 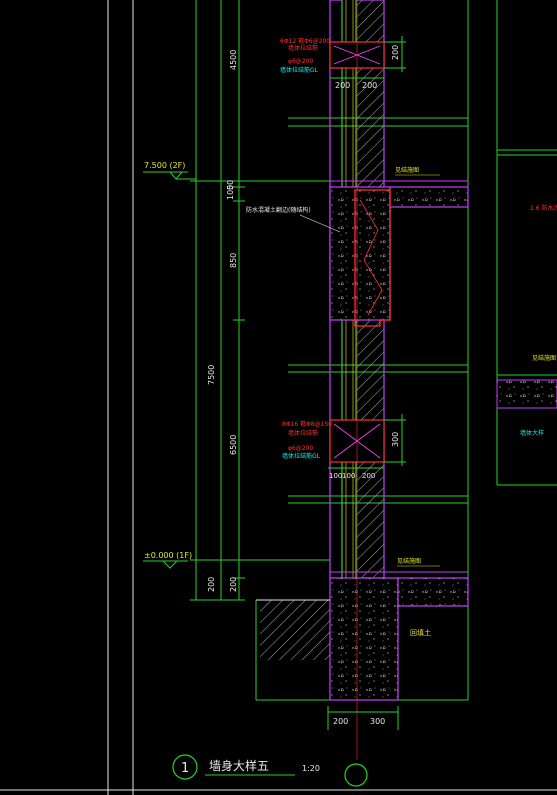 I want to click on detail-number: 1, so click(x=185, y=768).